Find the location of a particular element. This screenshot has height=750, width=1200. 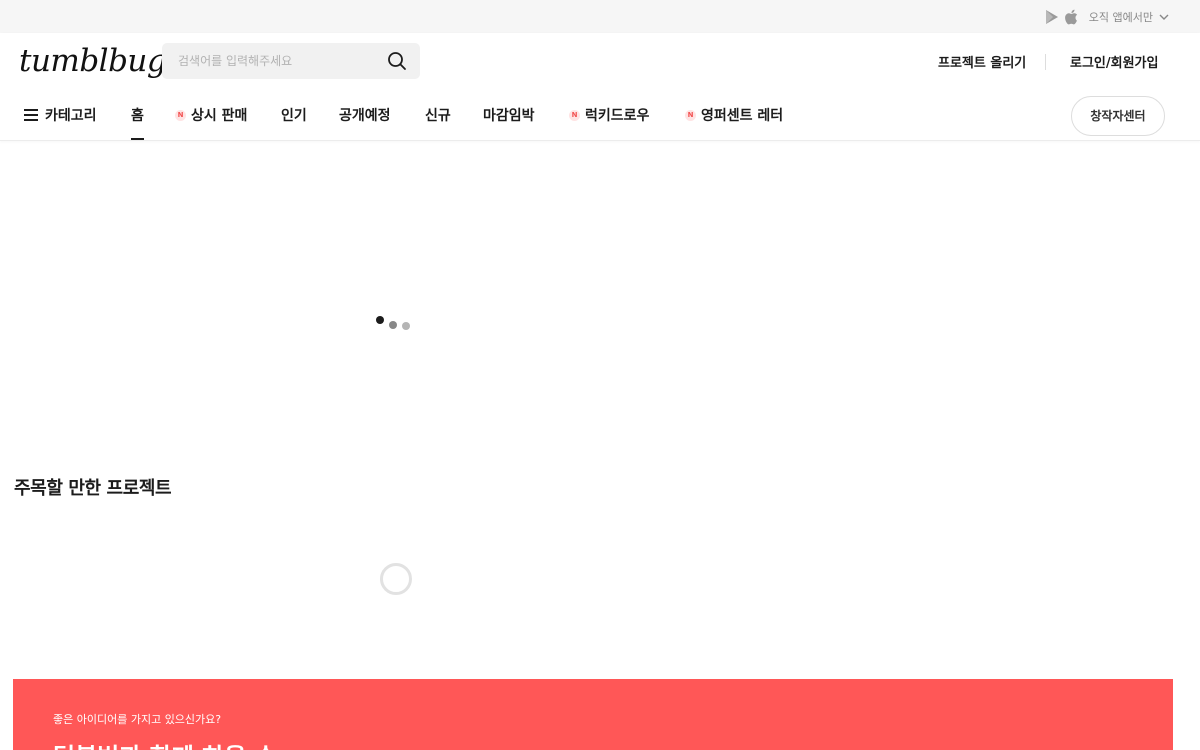

nav-tab-closing-soon: 마감임박 is located at coordinates (509, 115).